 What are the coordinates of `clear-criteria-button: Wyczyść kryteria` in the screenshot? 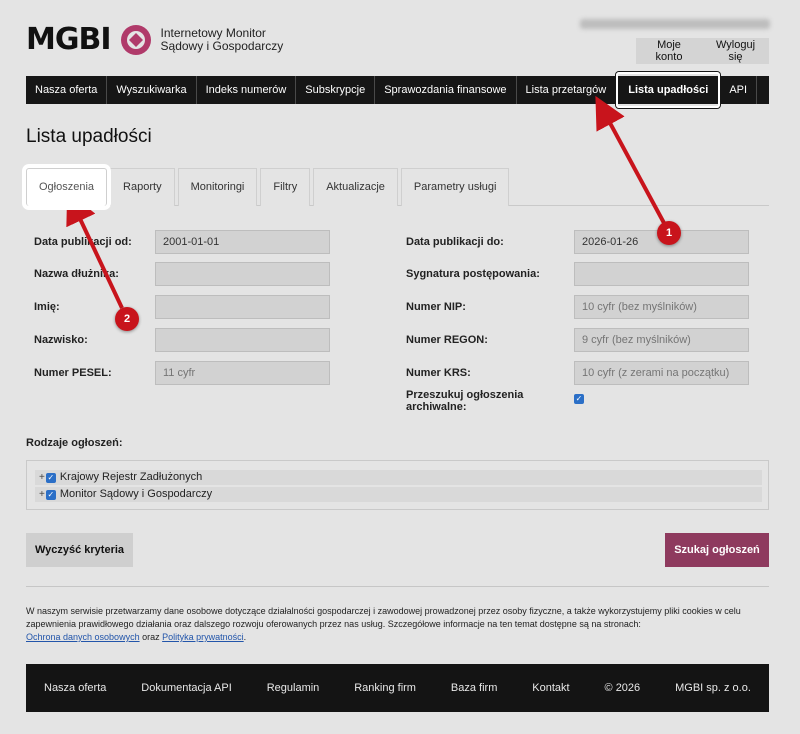 It's located at (79, 550).